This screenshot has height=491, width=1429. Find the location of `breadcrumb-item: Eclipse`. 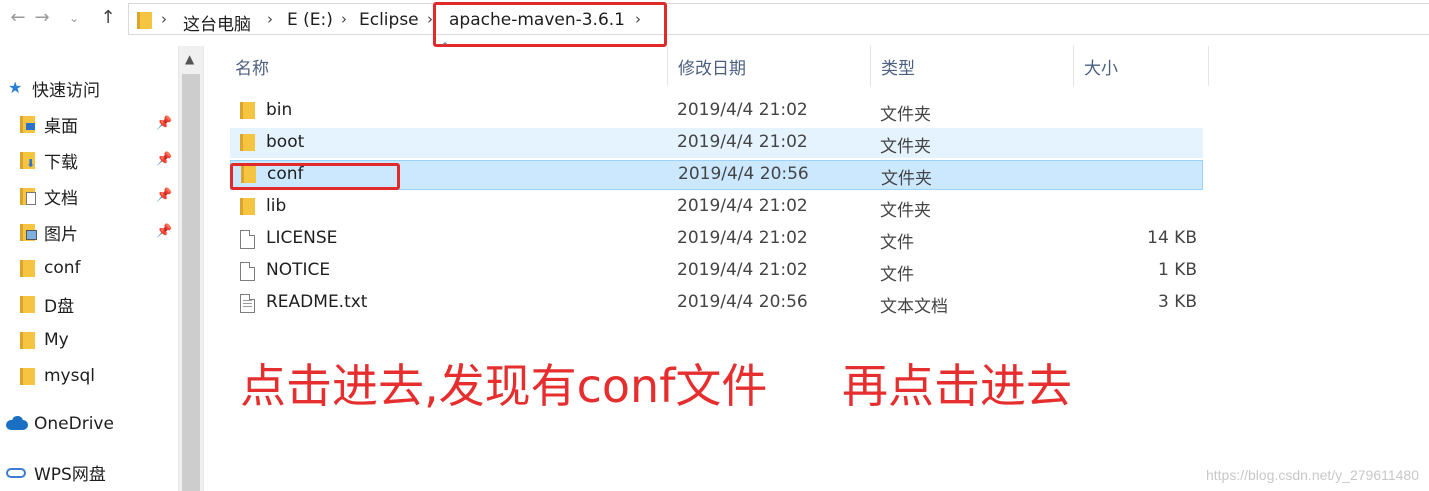

breadcrumb-item: Eclipse is located at coordinates (389, 20).